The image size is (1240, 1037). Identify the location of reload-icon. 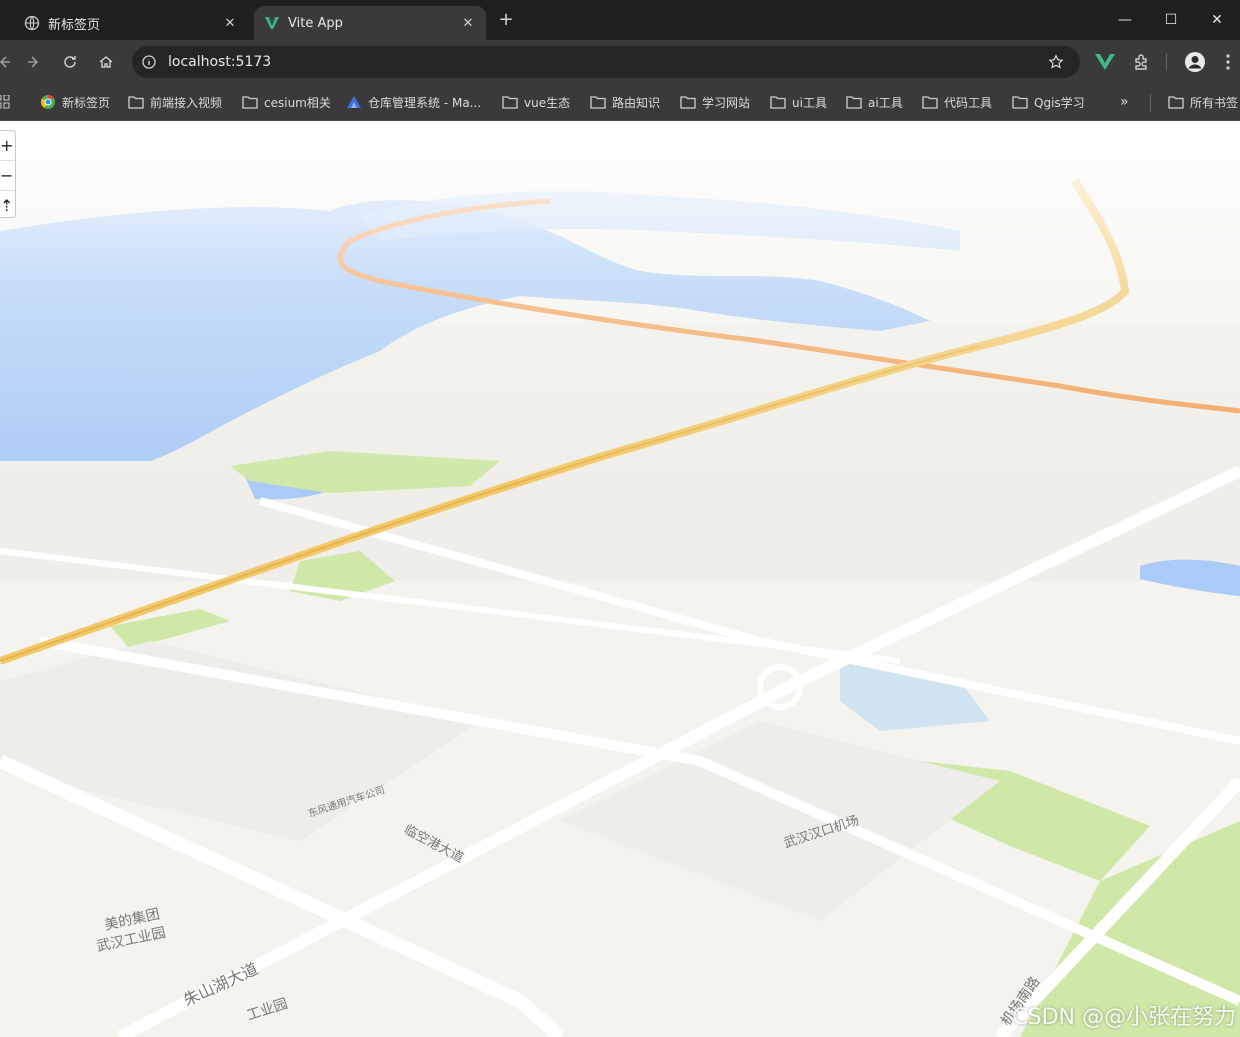
(70, 62).